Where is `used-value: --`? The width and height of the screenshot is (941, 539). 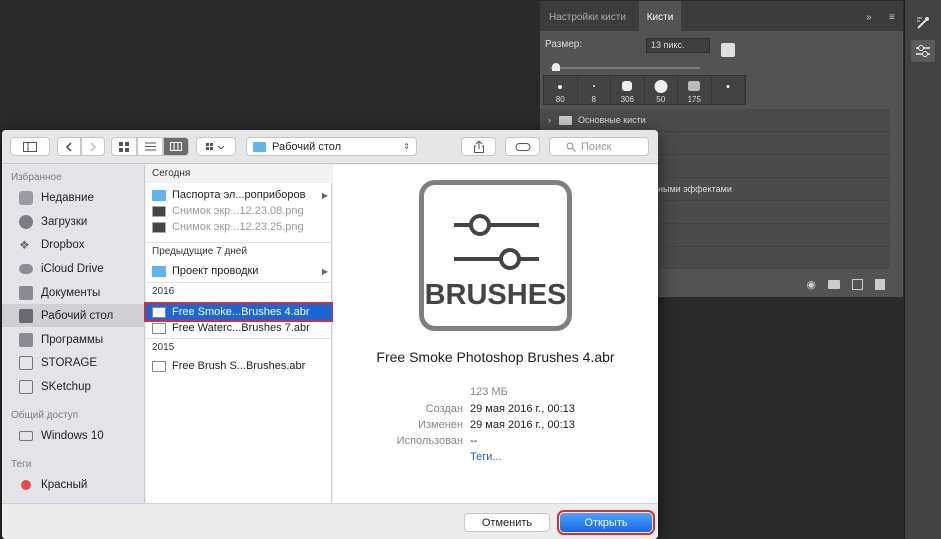
used-value: -- is located at coordinates (474, 441).